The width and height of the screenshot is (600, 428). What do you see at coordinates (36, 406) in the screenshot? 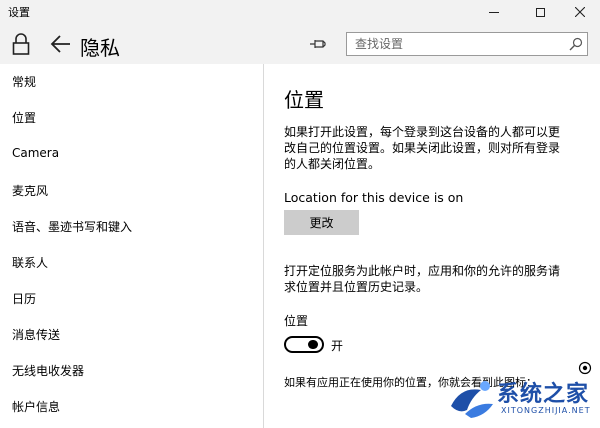
I see `sidebar-item-account-info: 帐户信息` at bounding box center [36, 406].